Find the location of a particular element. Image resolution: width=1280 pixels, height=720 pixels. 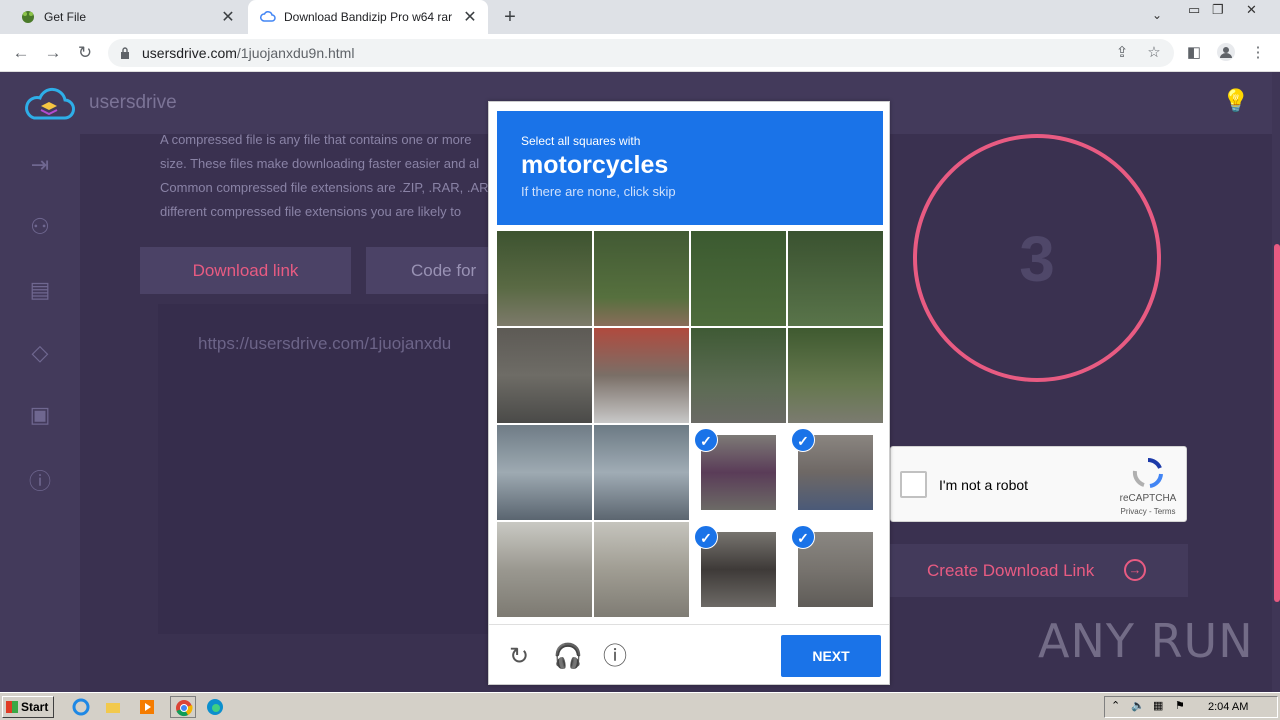

omnibox: usersdrive.com/1juojanxdu9n.html is located at coordinates (641, 53).